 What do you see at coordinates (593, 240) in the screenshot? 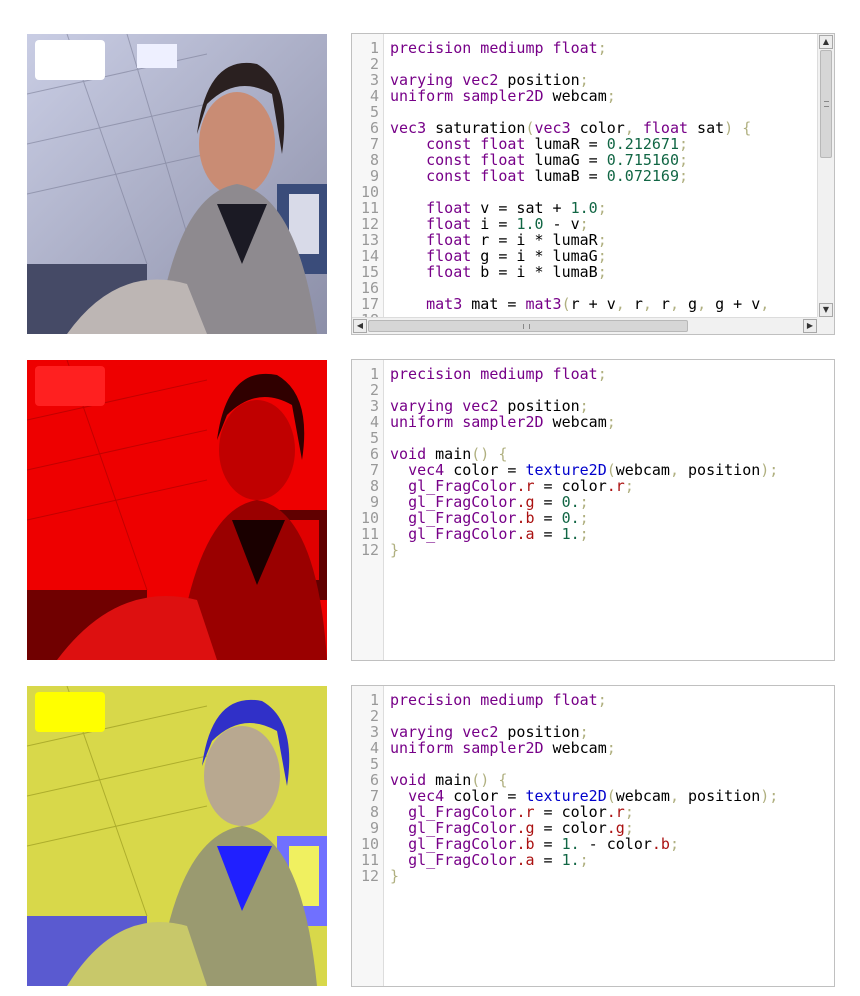
I see `code-line: 13 float r = i * lumaR;` at bounding box center [593, 240].